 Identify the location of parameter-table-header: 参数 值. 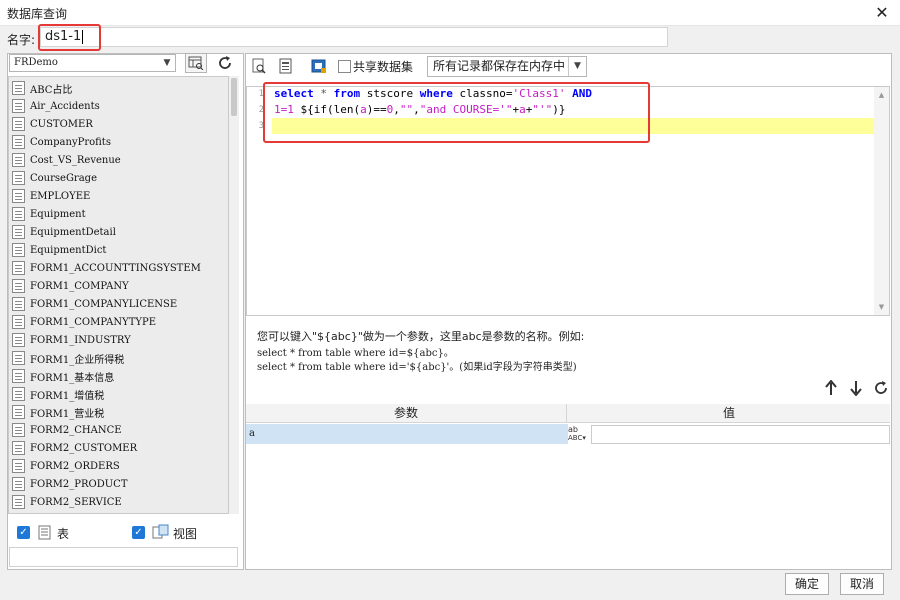
(568, 413).